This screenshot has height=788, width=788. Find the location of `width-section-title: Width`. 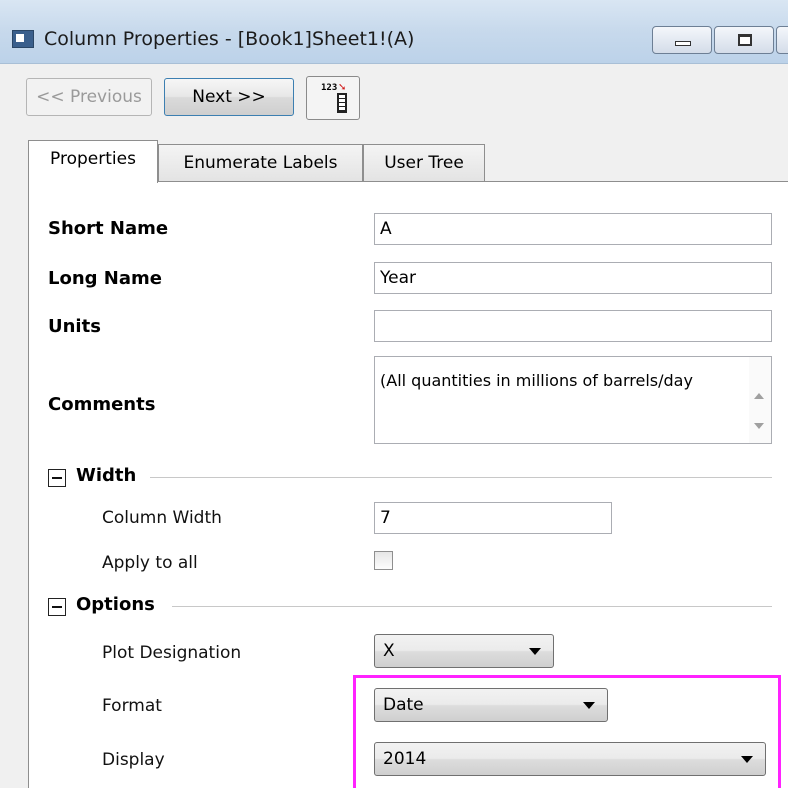

width-section-title: Width is located at coordinates (106, 475).